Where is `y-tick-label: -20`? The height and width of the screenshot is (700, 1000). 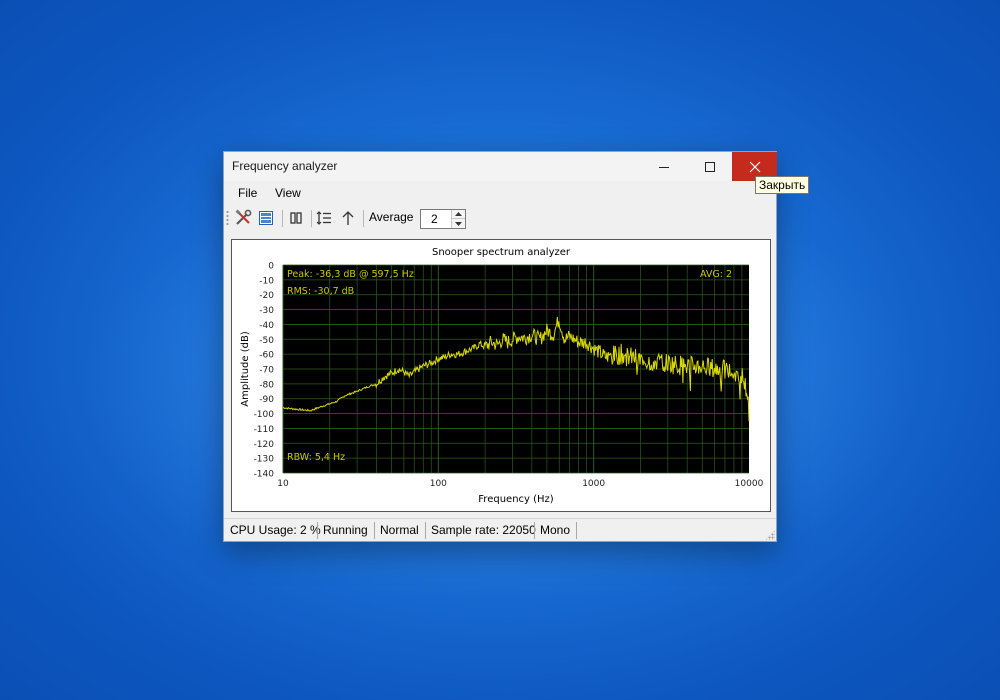
y-tick-label: -20 is located at coordinates (266, 296).